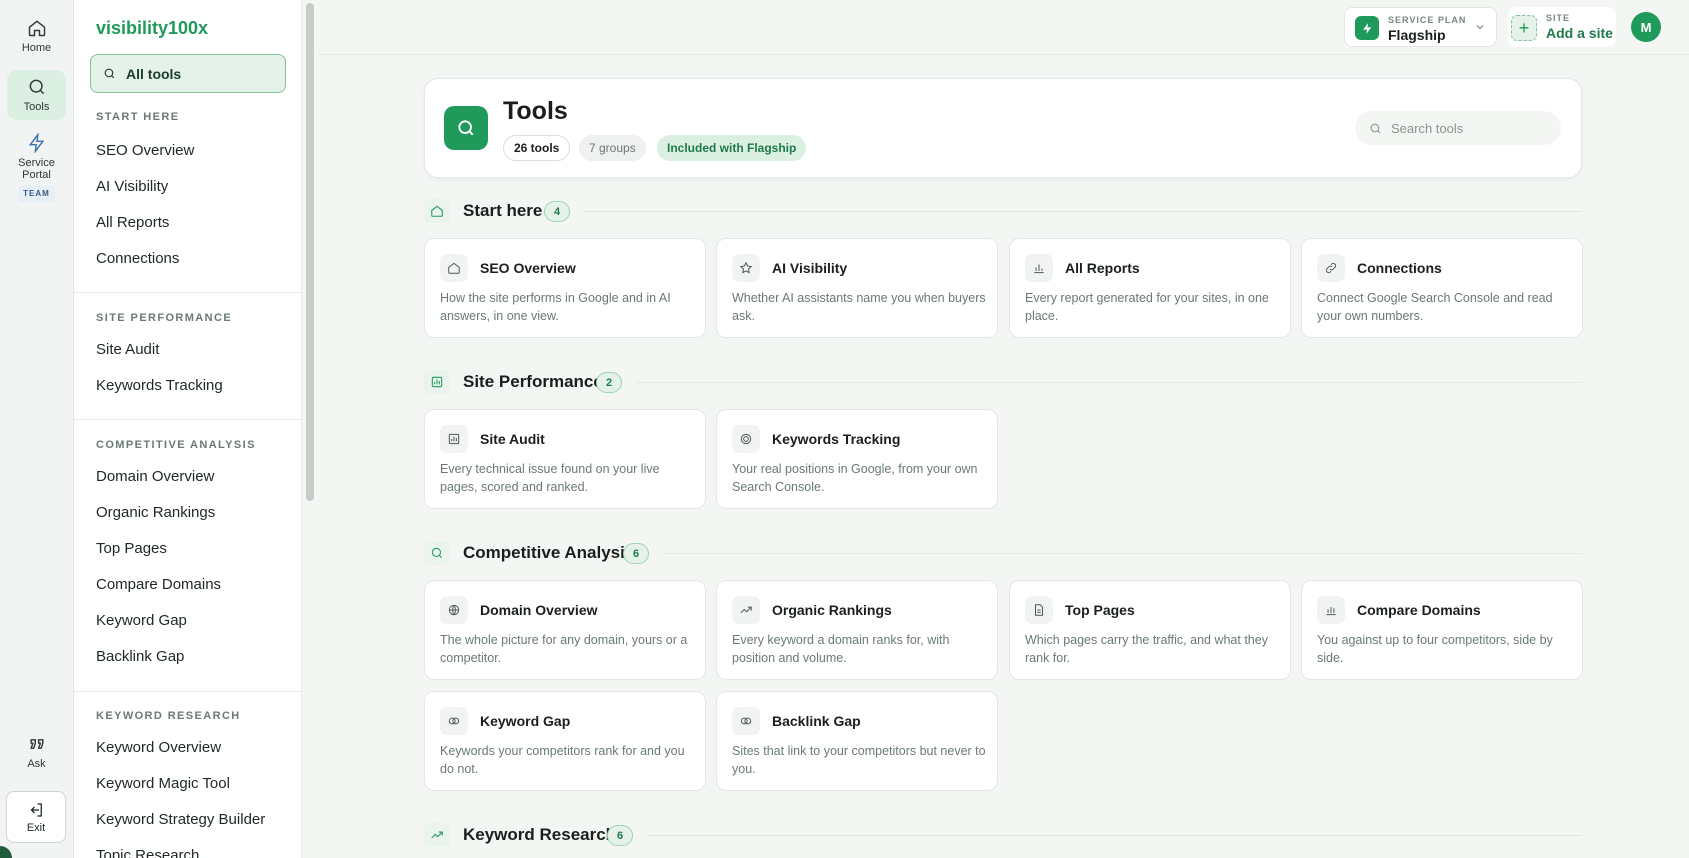 The height and width of the screenshot is (858, 1689). I want to click on tools-count-chip: 26 tools, so click(537, 148).